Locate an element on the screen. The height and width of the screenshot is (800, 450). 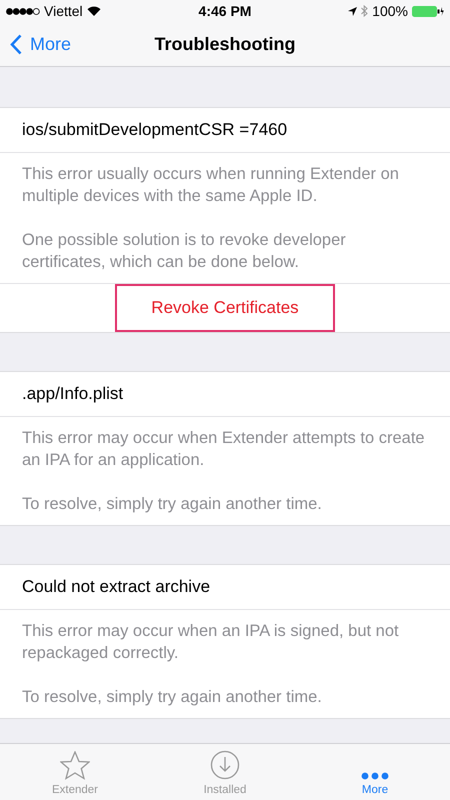
carrier: Viettel is located at coordinates (63, 11).